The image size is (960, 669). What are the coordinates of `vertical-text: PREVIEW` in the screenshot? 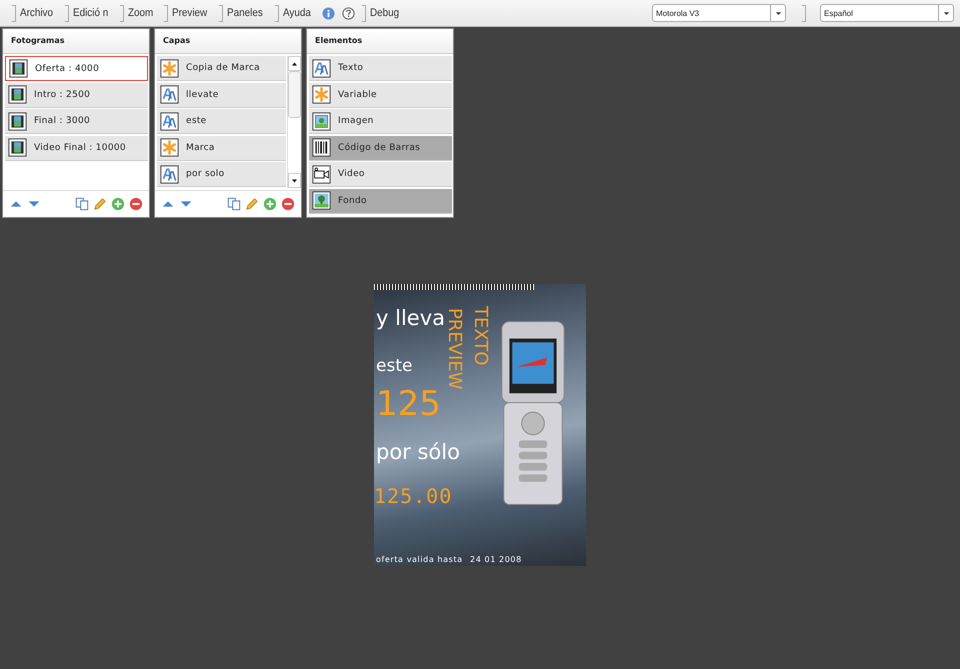 It's located at (454, 349).